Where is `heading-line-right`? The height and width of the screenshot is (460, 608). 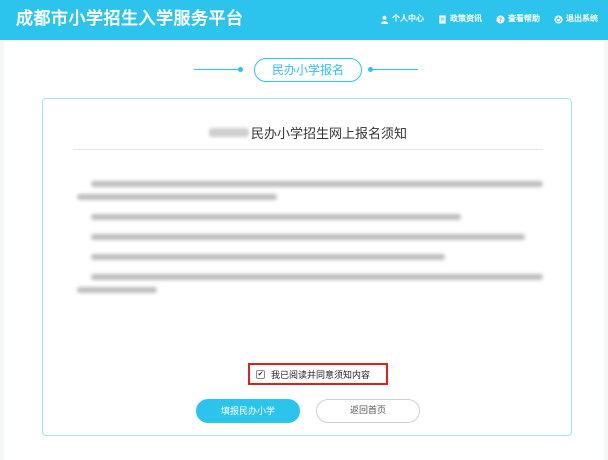
heading-line-right is located at coordinates (395, 69).